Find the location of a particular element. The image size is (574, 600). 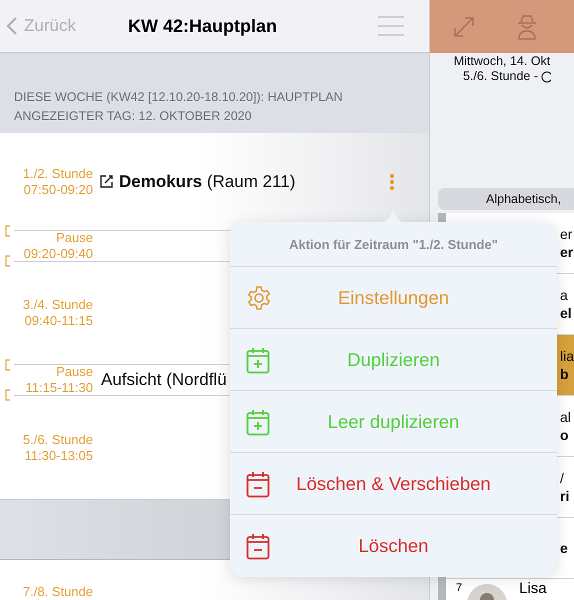

day-label: Mittwoch, 14. Okt is located at coordinates (502, 61).